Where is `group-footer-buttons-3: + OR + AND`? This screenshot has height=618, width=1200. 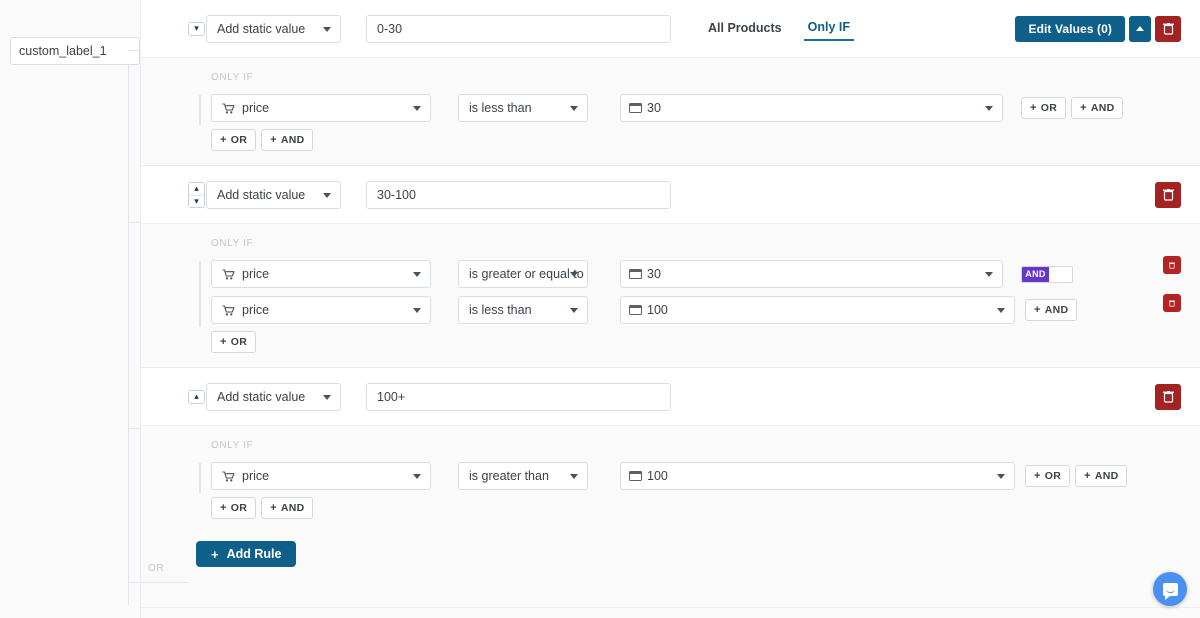
group-footer-buttons-3: + OR + AND is located at coordinates (705, 508).